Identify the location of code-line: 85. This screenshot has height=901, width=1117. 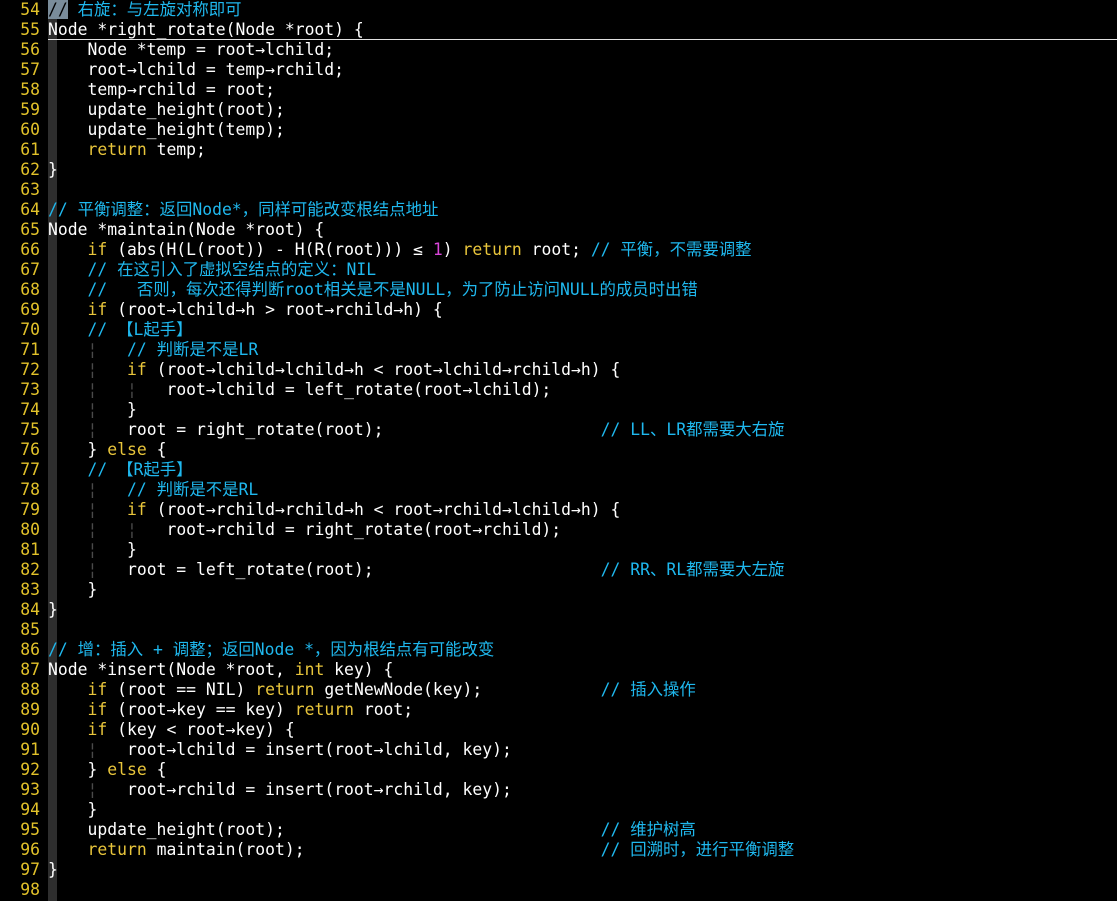
(24, 630).